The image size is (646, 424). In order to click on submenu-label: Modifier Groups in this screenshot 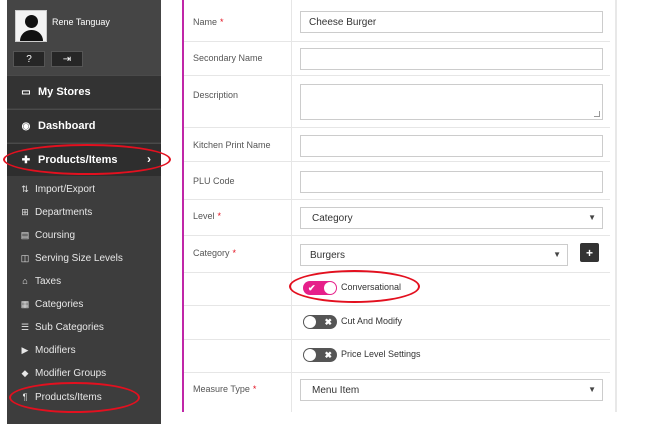, I will do `click(71, 373)`.